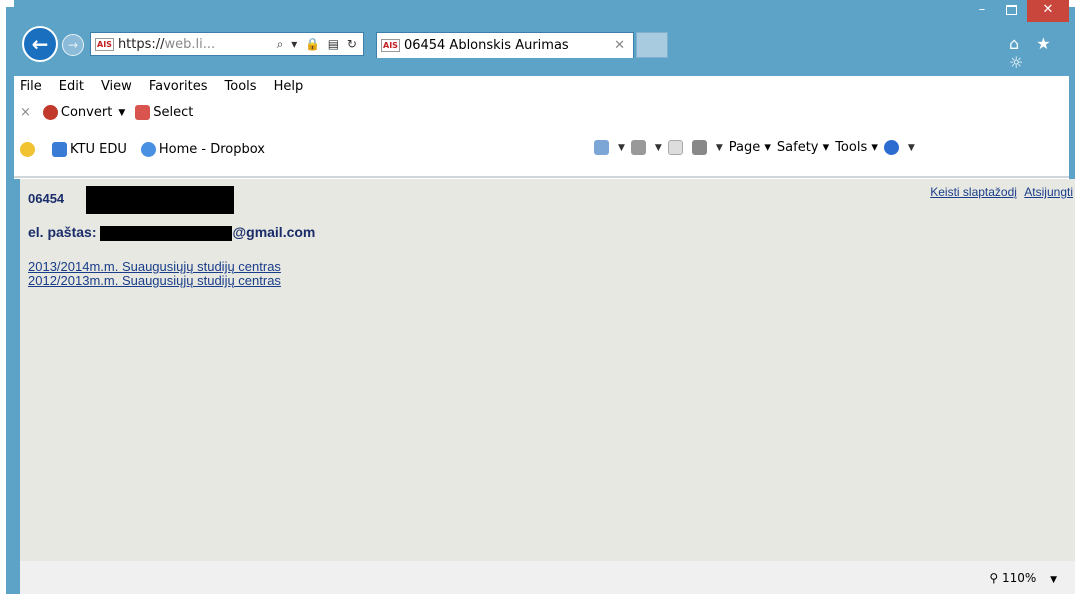  I want to click on minimize-button: –, so click(982, 11).